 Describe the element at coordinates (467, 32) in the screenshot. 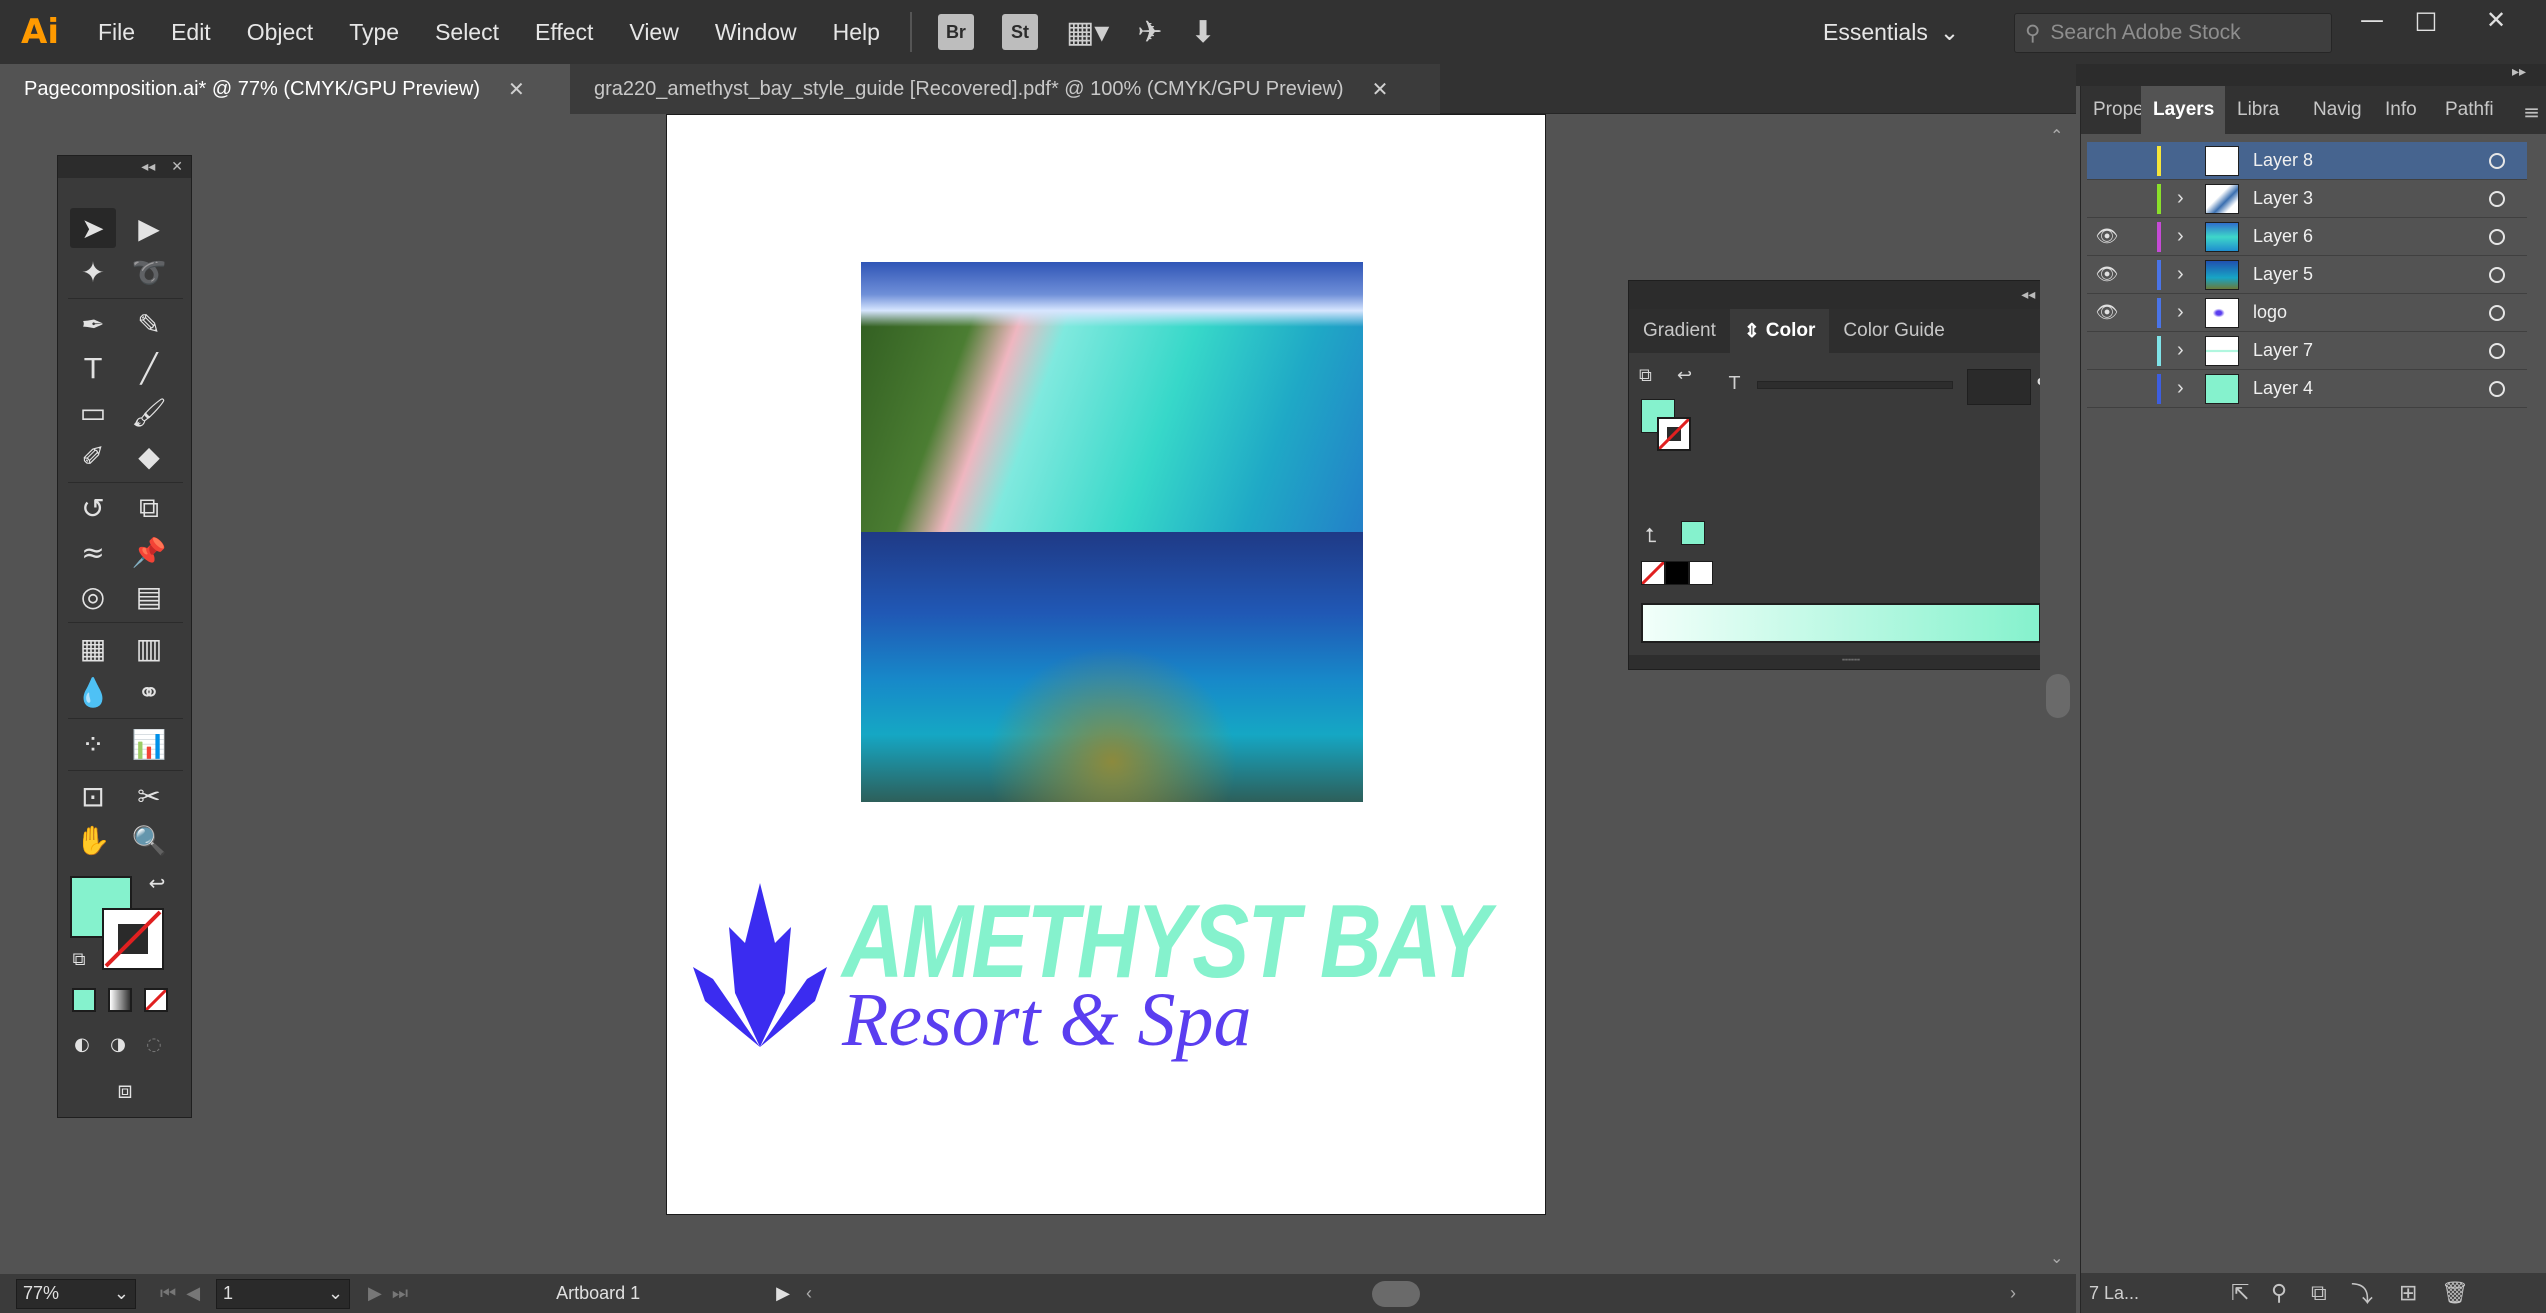

I see `menu-select: Select` at that location.